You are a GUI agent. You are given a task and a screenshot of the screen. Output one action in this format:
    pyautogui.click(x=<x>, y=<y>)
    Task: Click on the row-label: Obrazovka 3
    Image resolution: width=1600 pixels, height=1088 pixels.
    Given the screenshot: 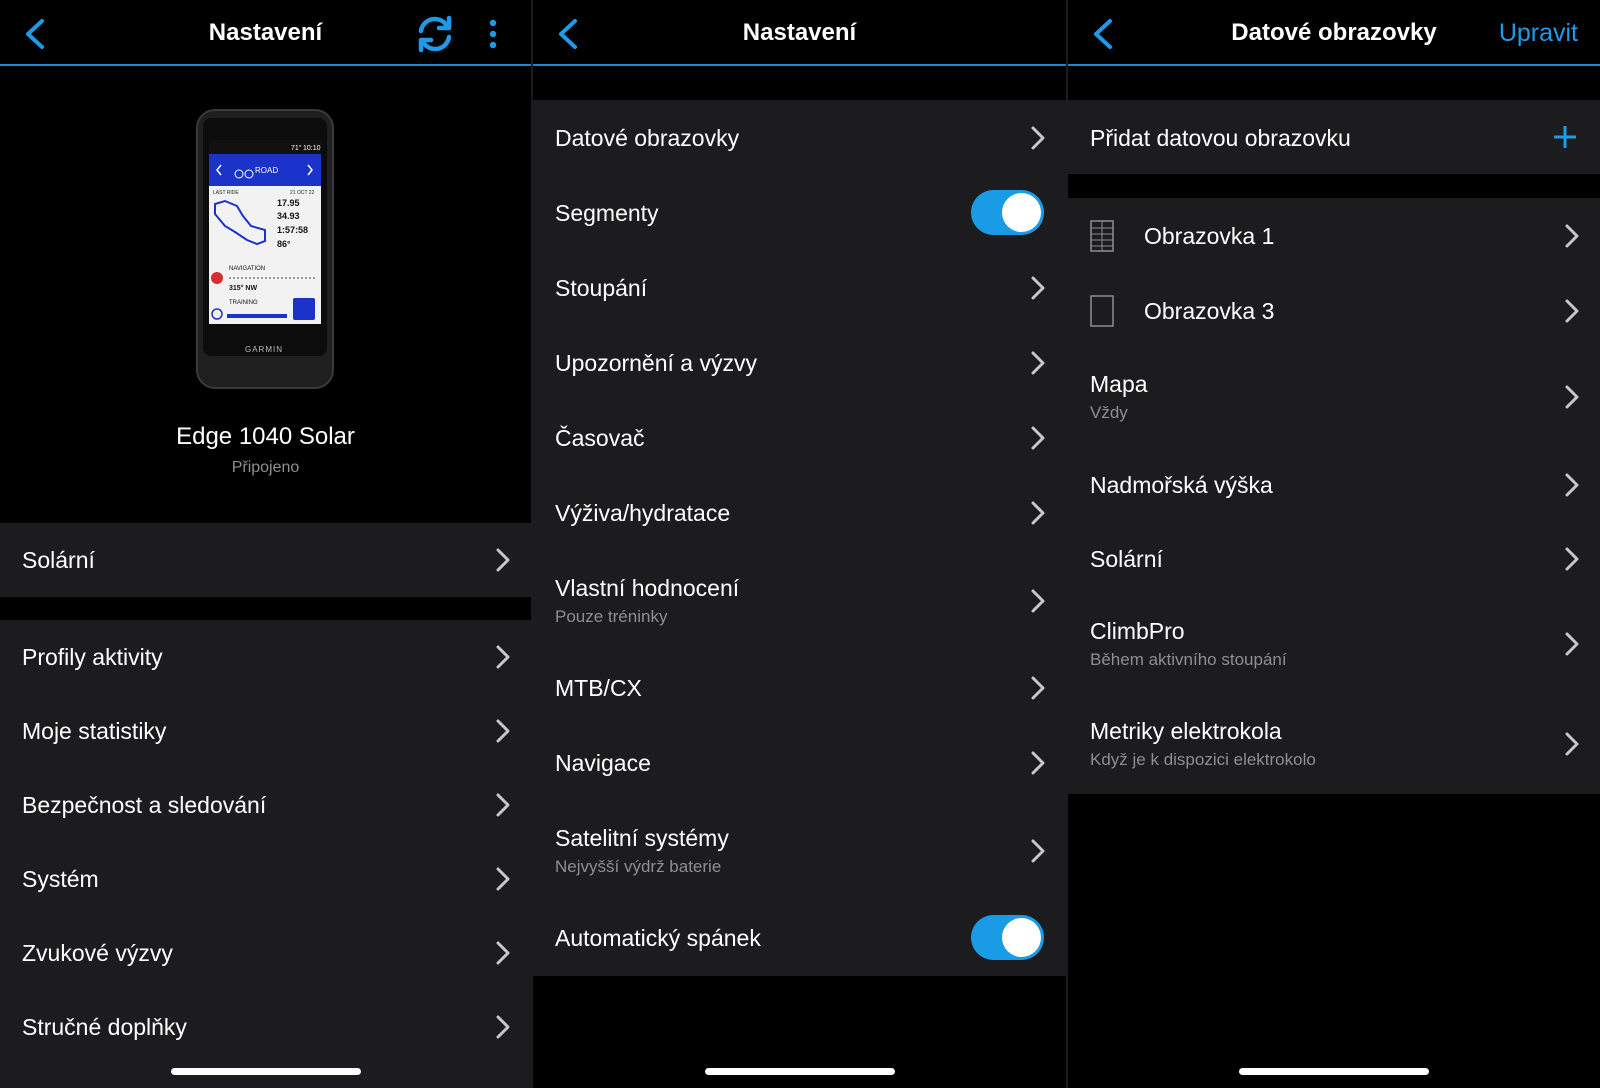 What is the action you would take?
    pyautogui.click(x=1209, y=311)
    